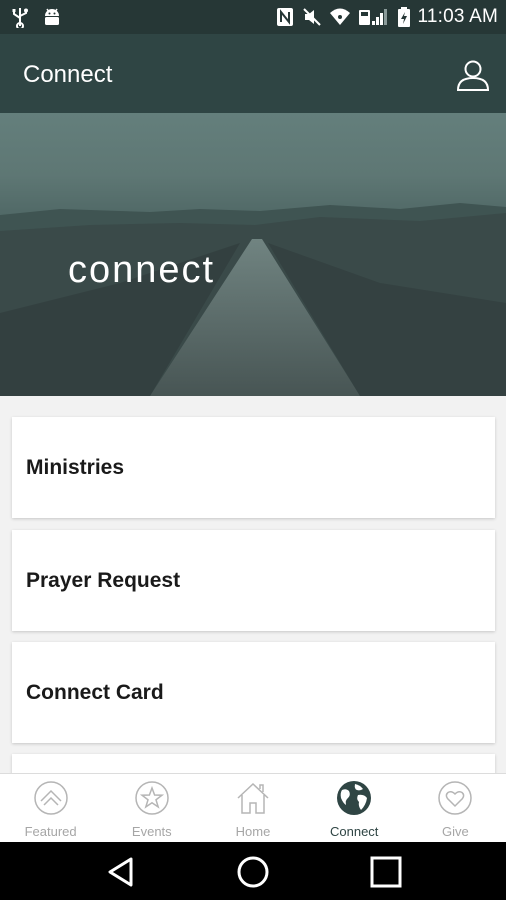 This screenshot has width=506, height=900. Describe the element at coordinates (354, 831) in the screenshot. I see `tab-label: Connect` at that location.